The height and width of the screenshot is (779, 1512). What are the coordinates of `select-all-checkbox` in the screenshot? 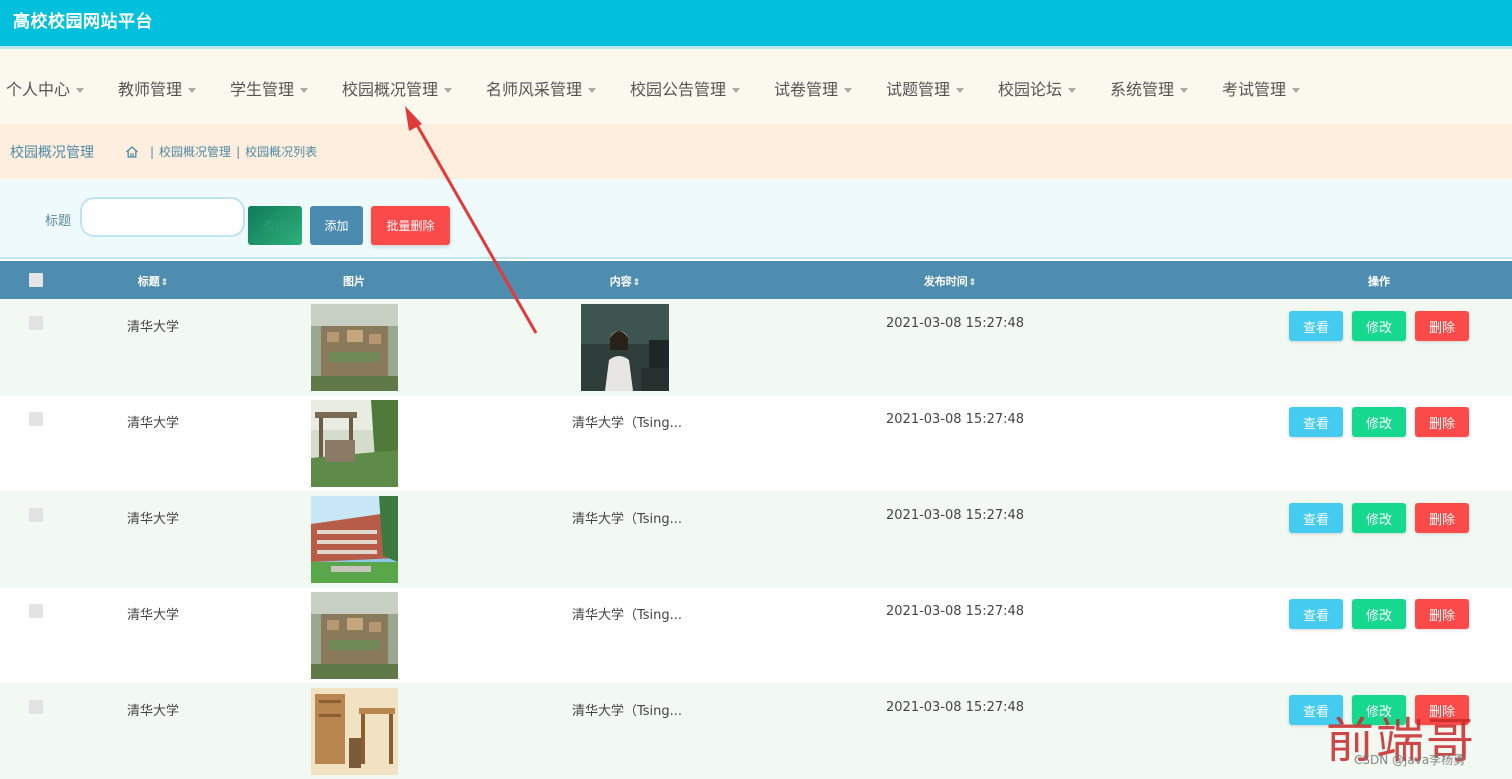 It's located at (36, 280).